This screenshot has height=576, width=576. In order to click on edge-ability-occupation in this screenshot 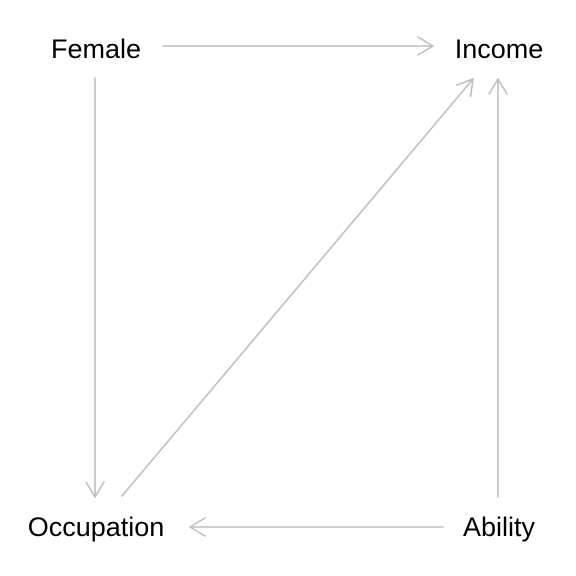, I will do `click(316, 527)`.